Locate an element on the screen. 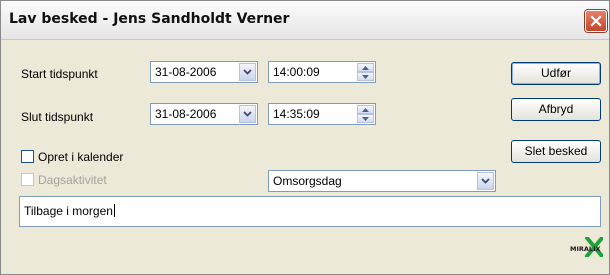 Image resolution: width=610 pixels, height=275 pixels. opret-kalender-checkbox is located at coordinates (27, 156).